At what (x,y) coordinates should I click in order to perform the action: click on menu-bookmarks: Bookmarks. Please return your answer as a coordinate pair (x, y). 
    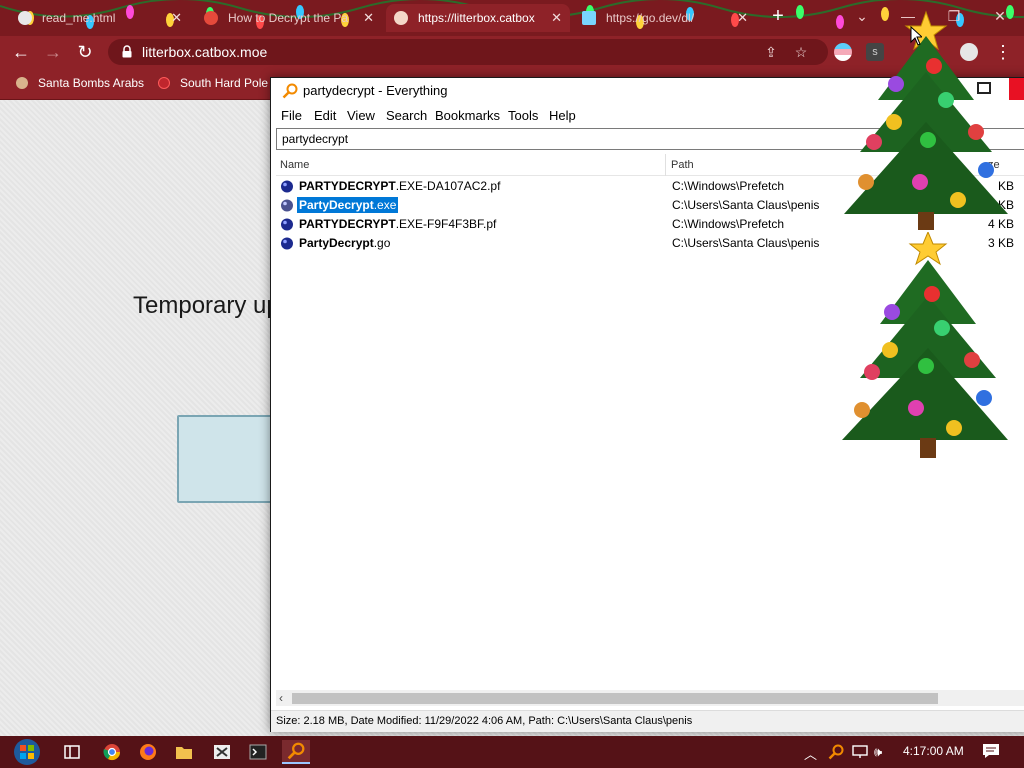
    Looking at the image, I should click on (467, 115).